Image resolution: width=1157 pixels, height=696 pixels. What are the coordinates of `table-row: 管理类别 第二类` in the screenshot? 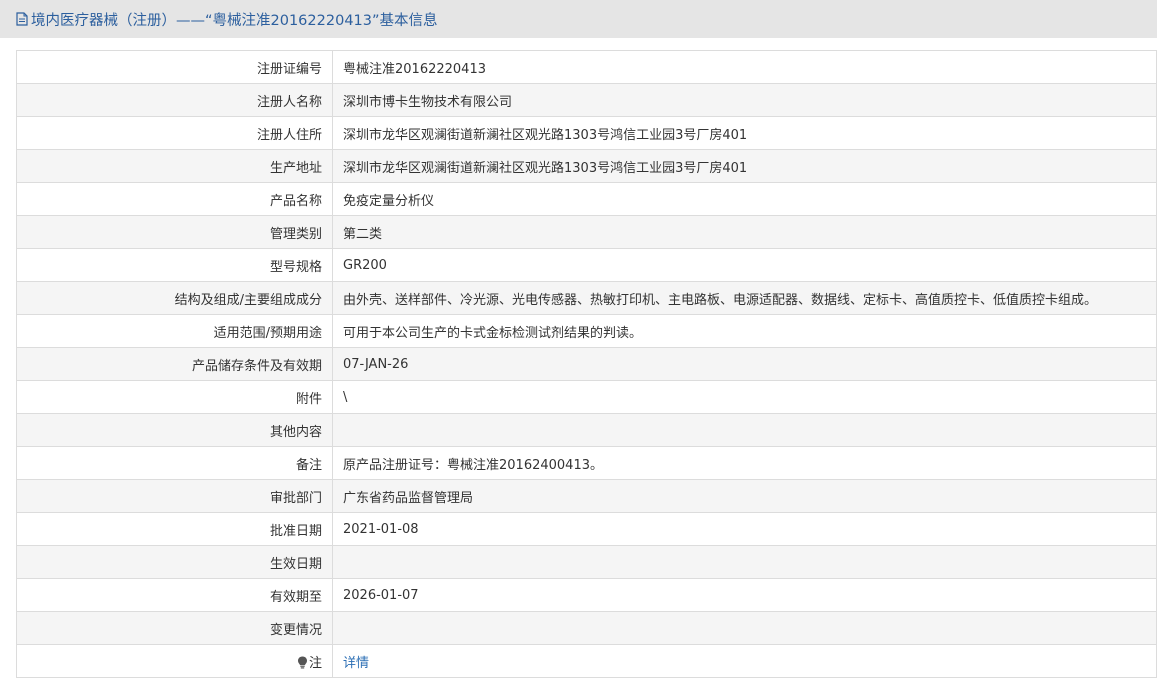 It's located at (586, 232).